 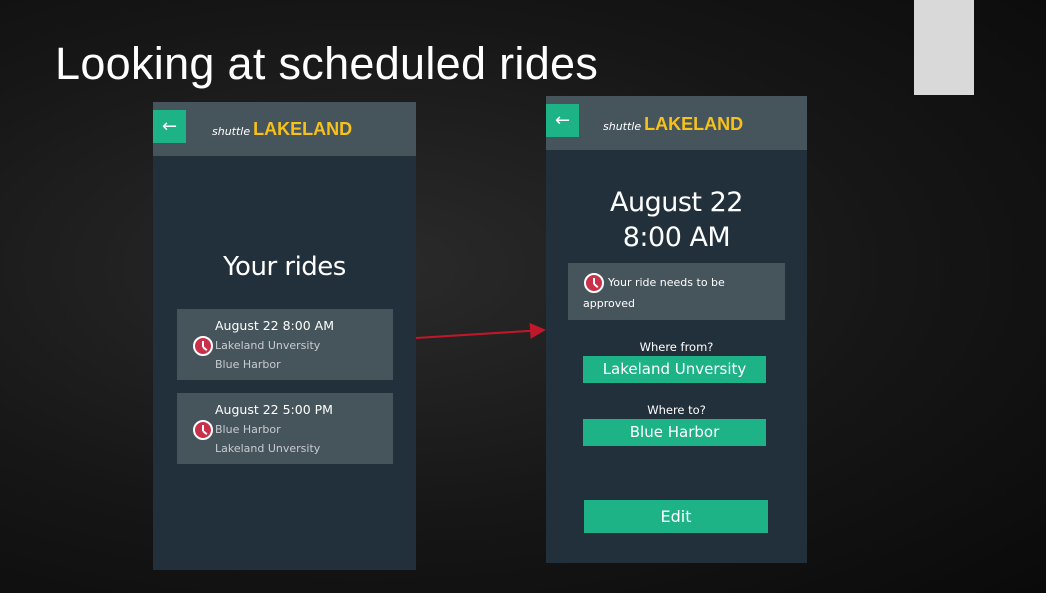 What do you see at coordinates (609, 303) in the screenshot?
I see `status-text-line2: approved` at bounding box center [609, 303].